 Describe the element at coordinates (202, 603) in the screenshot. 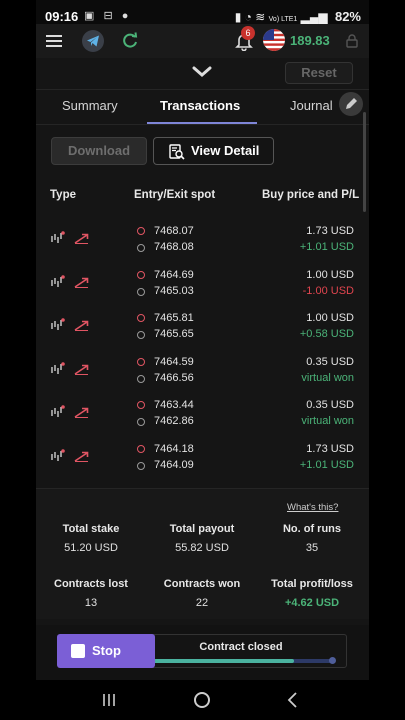

I see `contracts-won-value: 22` at that location.